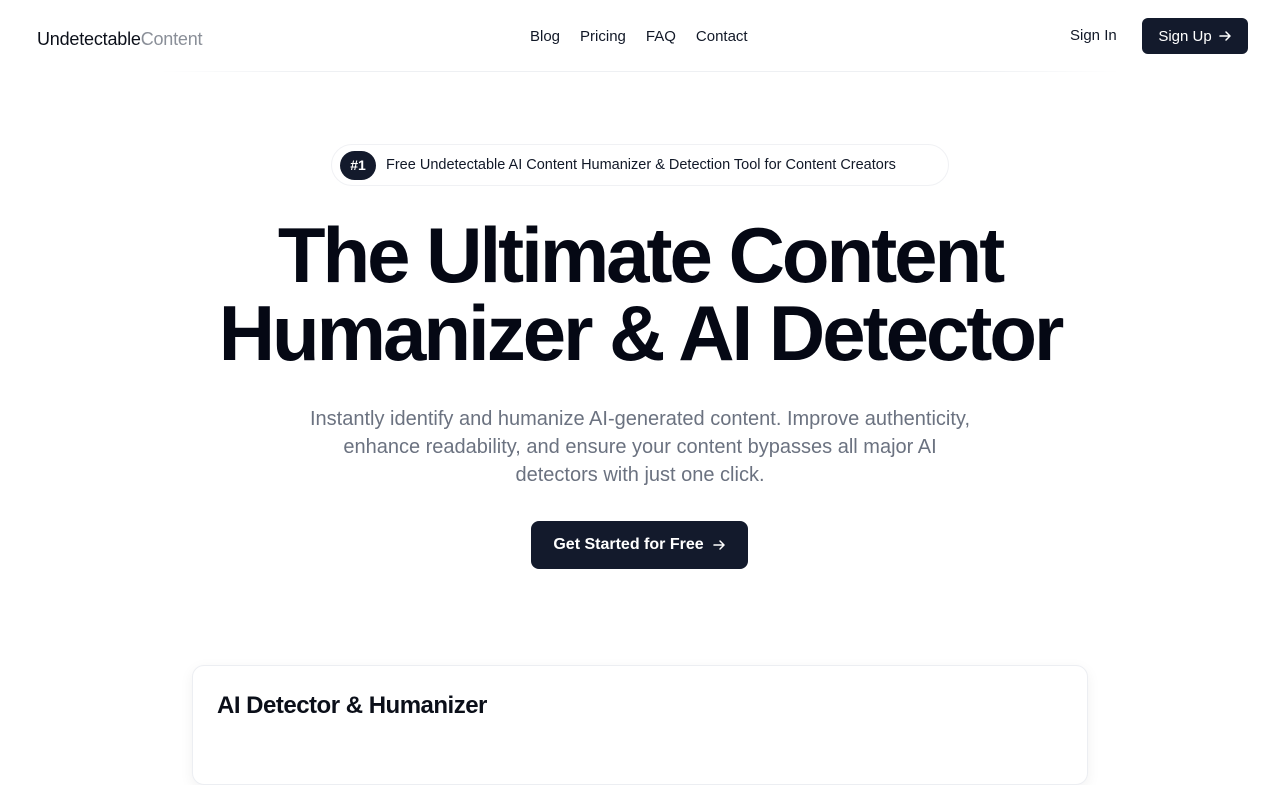 This screenshot has height=785, width=1280. Describe the element at coordinates (1185, 36) in the screenshot. I see `sign-up-label: Sign Up` at that location.